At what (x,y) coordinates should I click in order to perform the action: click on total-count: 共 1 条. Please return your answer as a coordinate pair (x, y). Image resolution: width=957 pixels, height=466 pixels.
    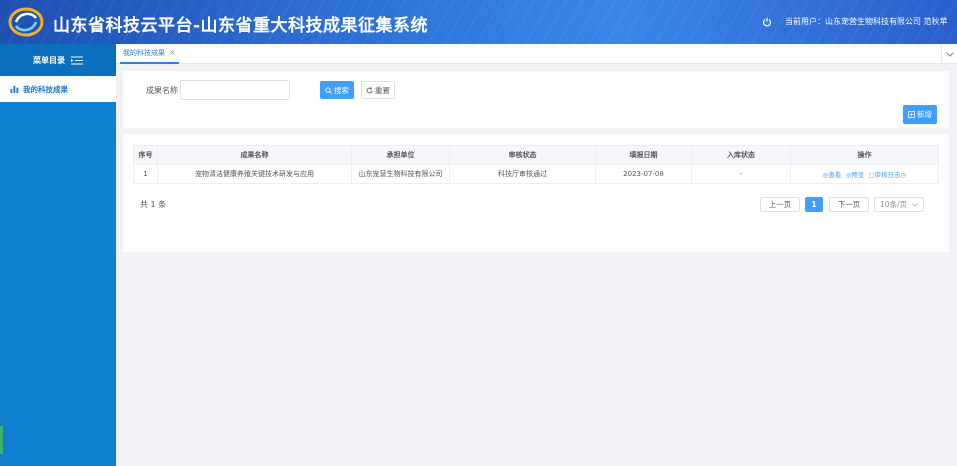
    Looking at the image, I should click on (153, 204).